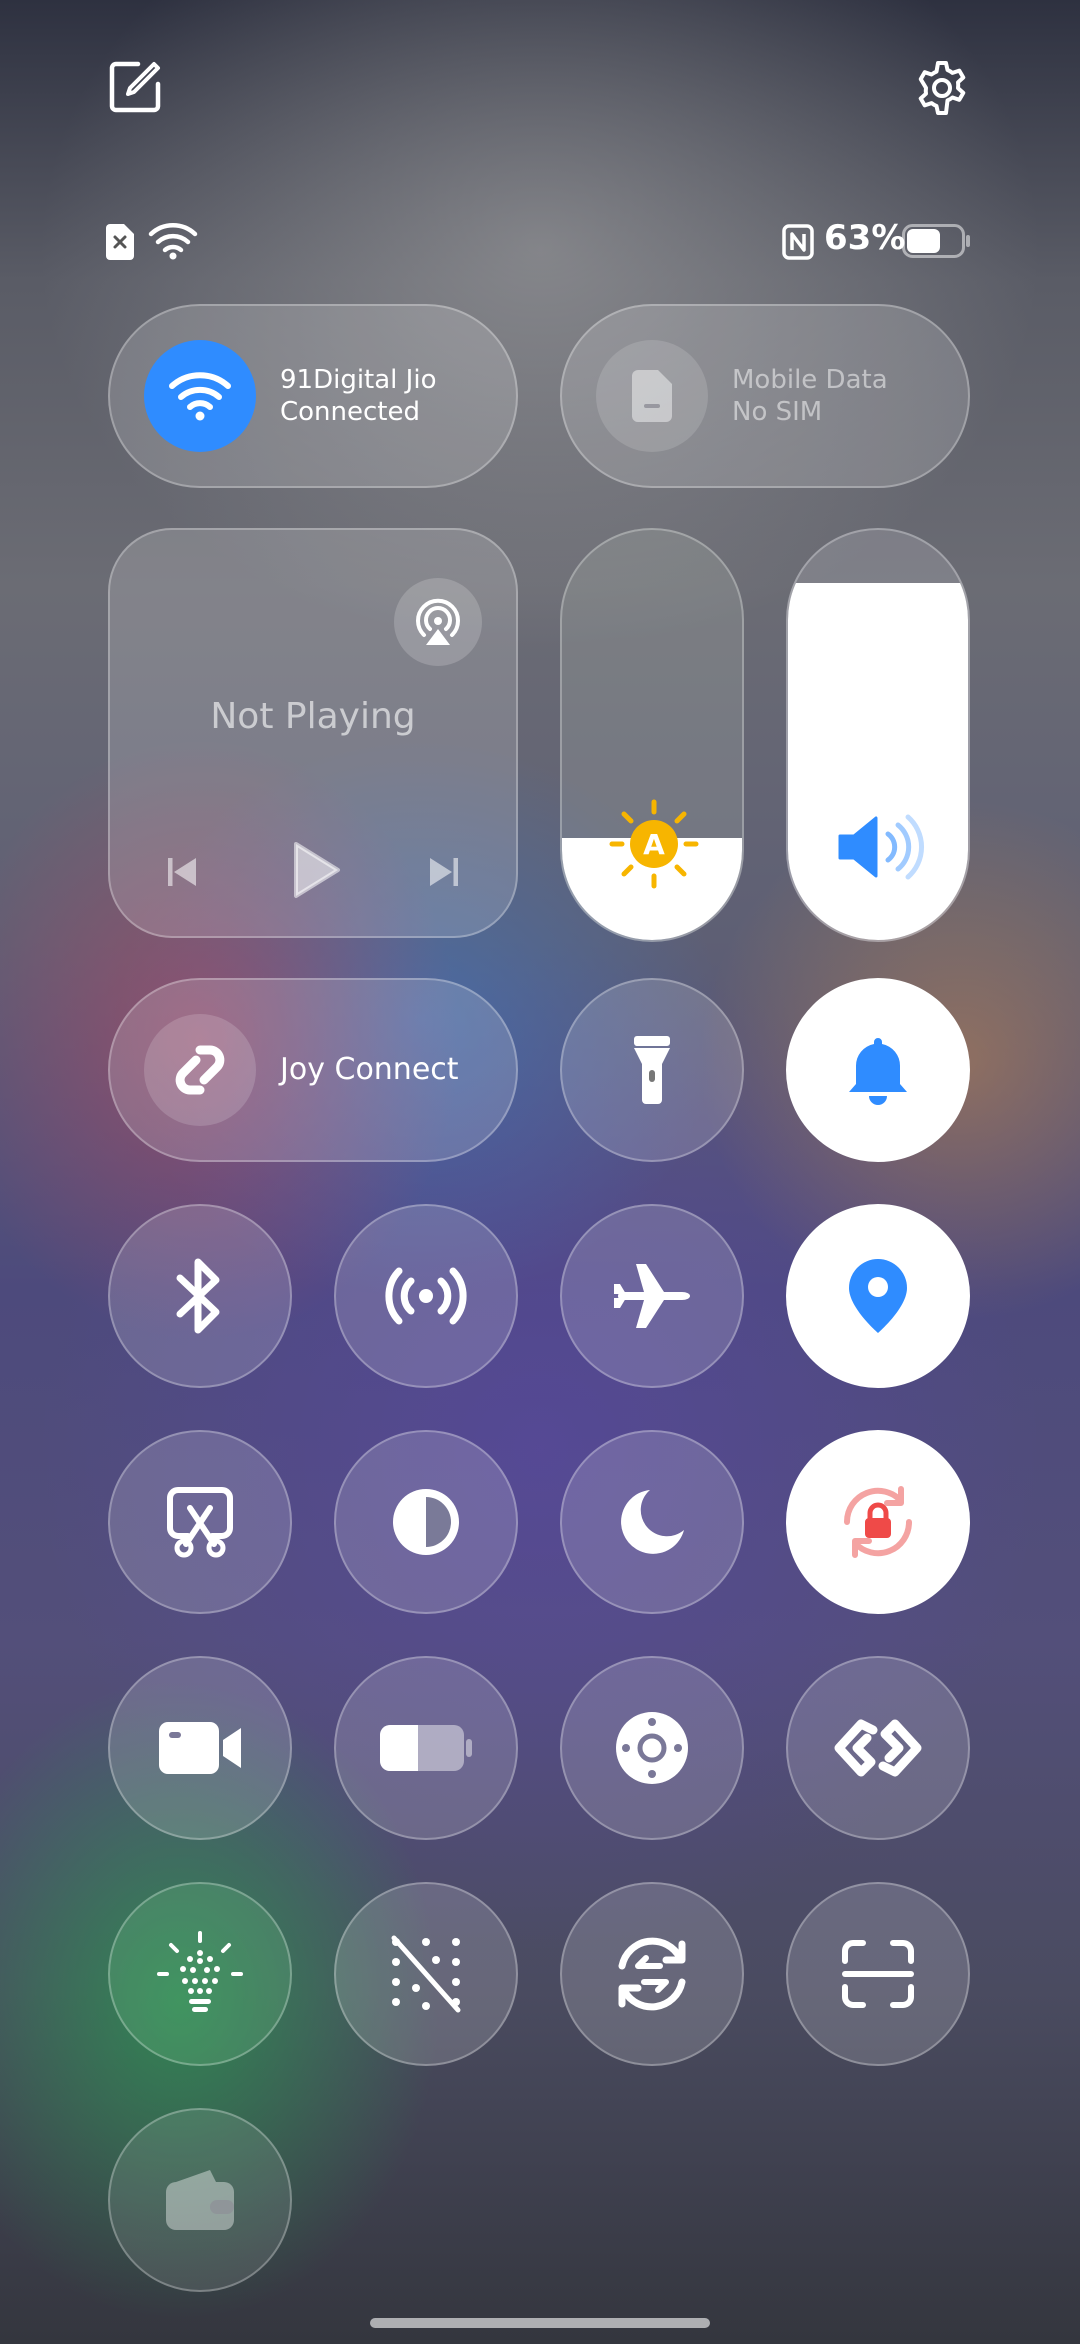  Describe the element at coordinates (313, 716) in the screenshot. I see `media-status: Not Playing` at that location.